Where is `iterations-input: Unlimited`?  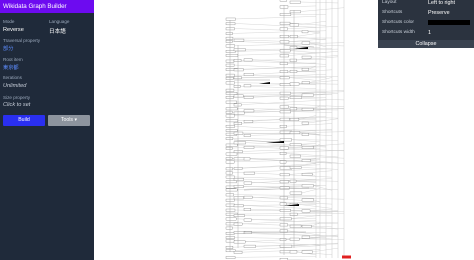 iterations-input: Unlimited is located at coordinates (14, 86).